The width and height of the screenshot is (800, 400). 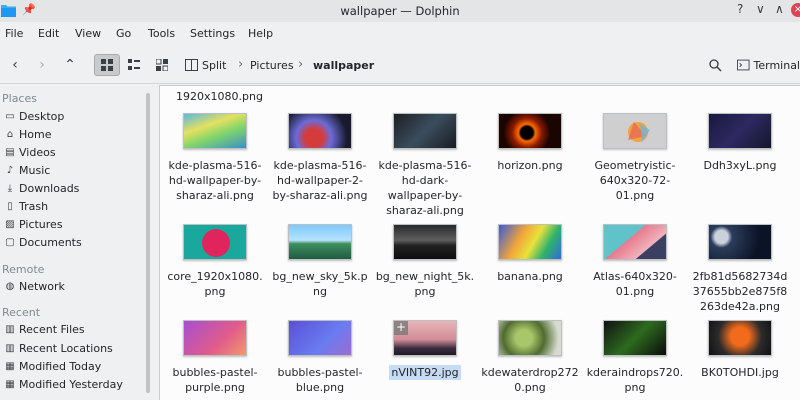 I want to click on up-button: ⌃, so click(x=70, y=65).